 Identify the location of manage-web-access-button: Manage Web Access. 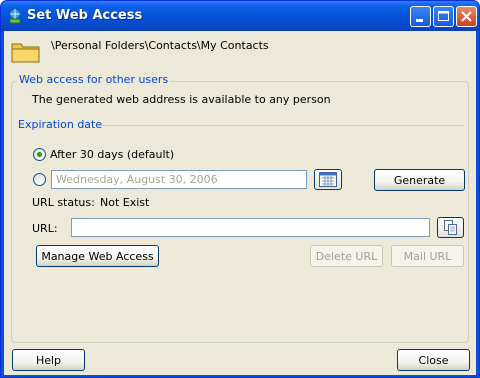
(97, 256).